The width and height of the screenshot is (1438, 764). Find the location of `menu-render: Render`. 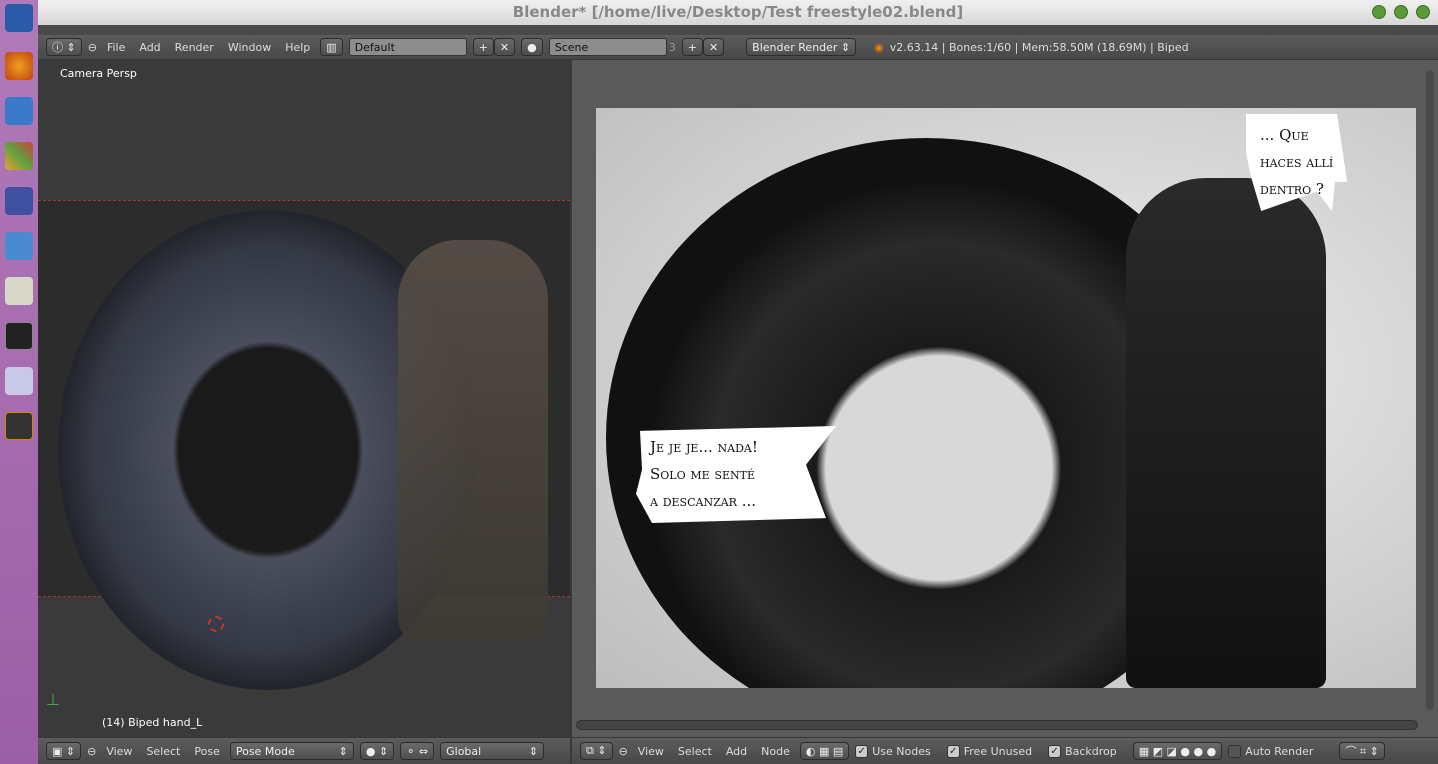

menu-render: Render is located at coordinates (194, 47).